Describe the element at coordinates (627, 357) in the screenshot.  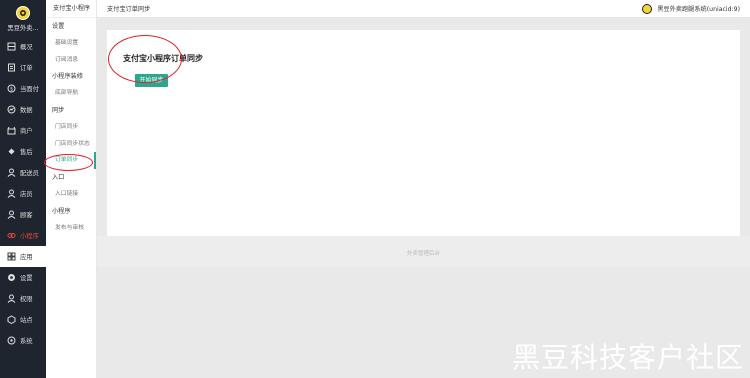
I see `watermark: 黑豆科技客户社区` at that location.